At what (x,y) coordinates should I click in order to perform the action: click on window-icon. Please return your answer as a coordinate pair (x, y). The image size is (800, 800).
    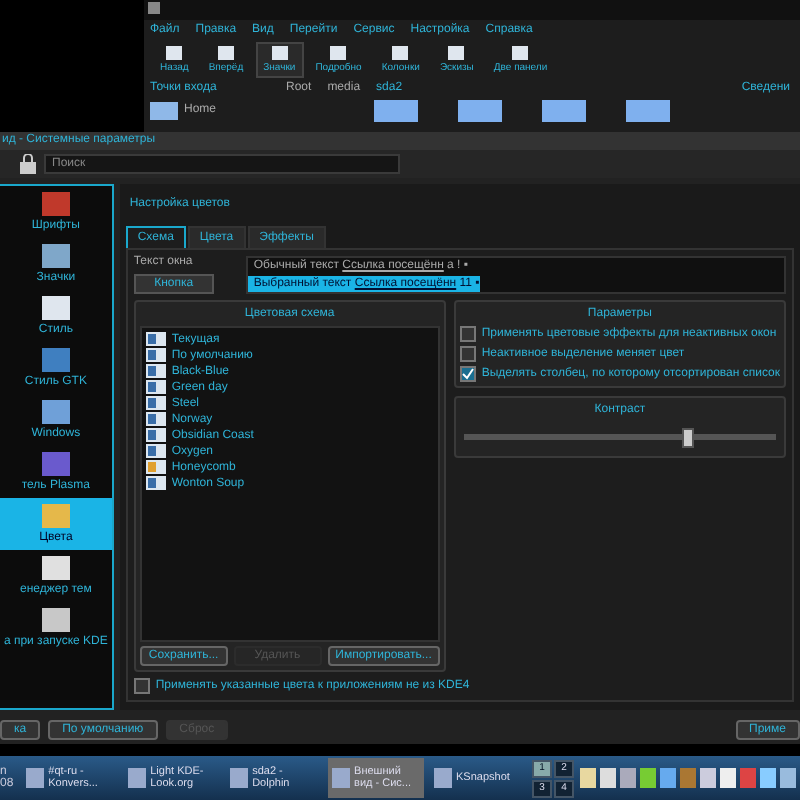
    Looking at the image, I should click on (154, 8).